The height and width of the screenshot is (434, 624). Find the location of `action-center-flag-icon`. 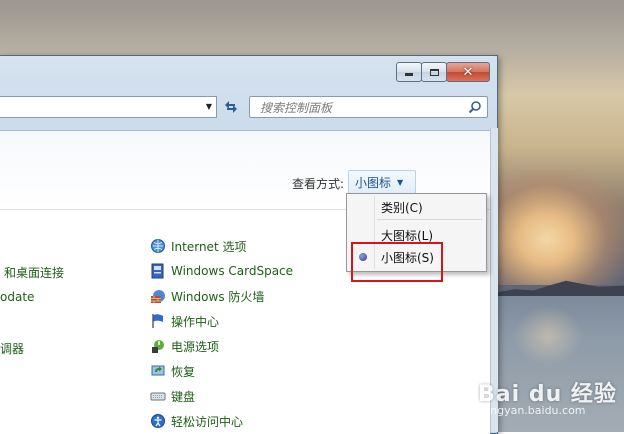

action-center-flag-icon is located at coordinates (157, 321).